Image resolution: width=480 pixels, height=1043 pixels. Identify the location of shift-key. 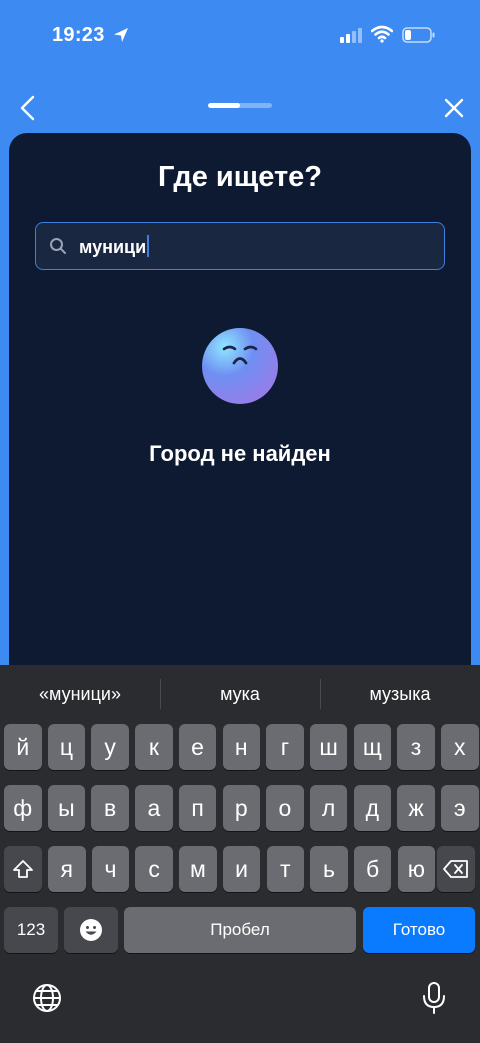
(23, 869).